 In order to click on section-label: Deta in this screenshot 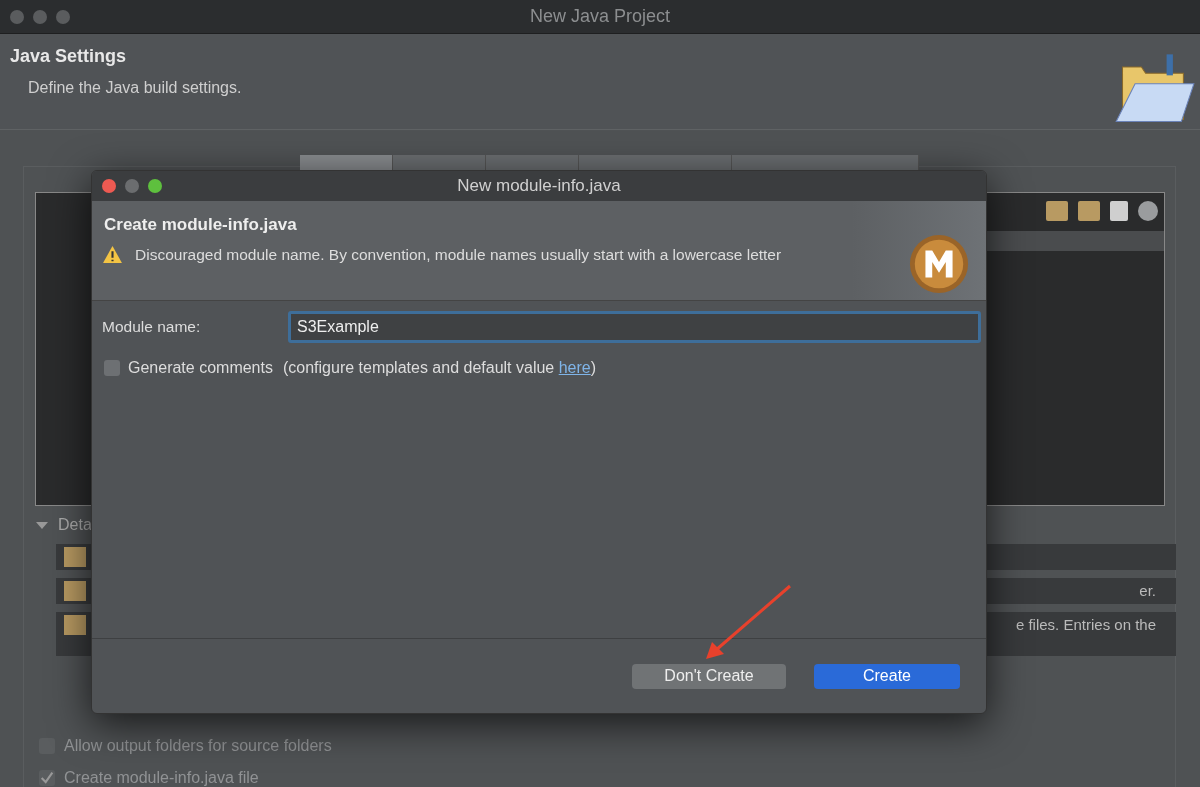, I will do `click(75, 525)`.